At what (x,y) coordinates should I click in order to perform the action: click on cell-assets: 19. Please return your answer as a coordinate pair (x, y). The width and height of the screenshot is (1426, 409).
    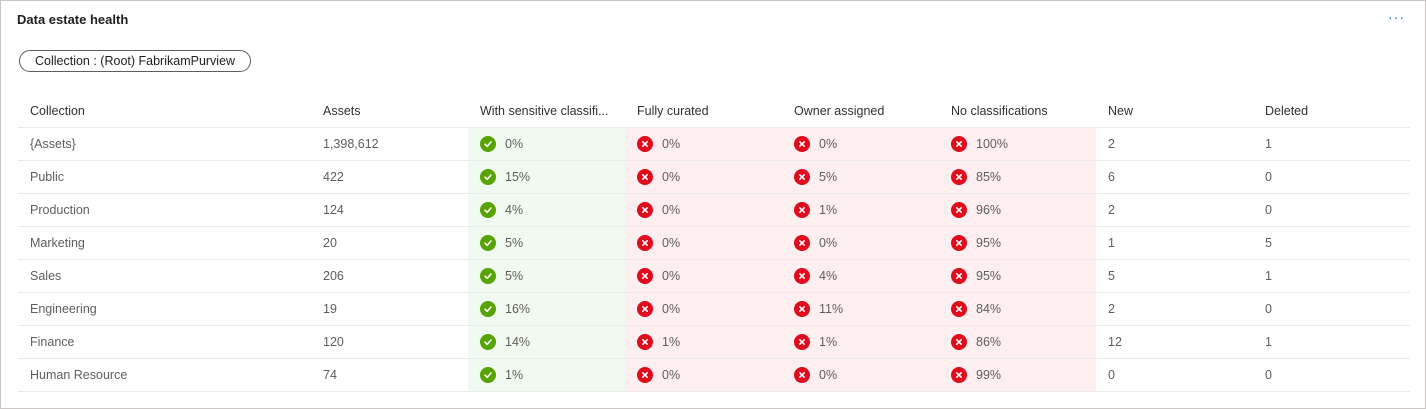
    Looking at the image, I should click on (389, 309).